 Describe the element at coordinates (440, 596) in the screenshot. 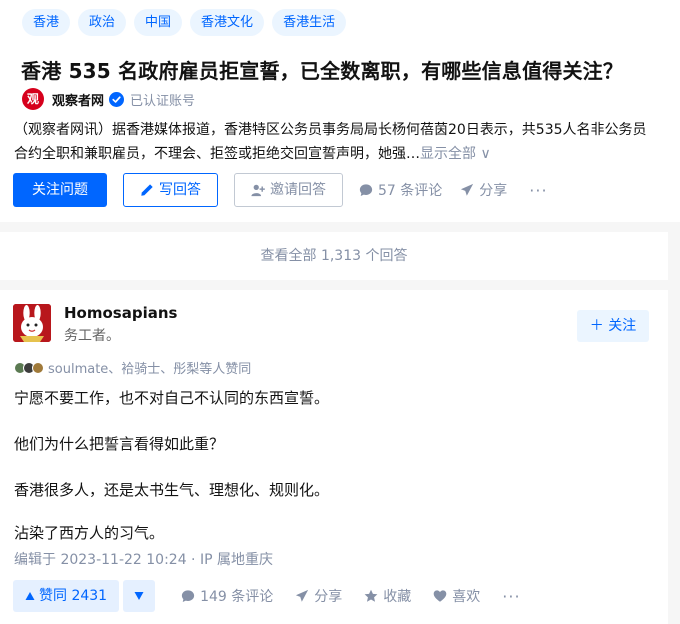

I see `heart-icon` at that location.